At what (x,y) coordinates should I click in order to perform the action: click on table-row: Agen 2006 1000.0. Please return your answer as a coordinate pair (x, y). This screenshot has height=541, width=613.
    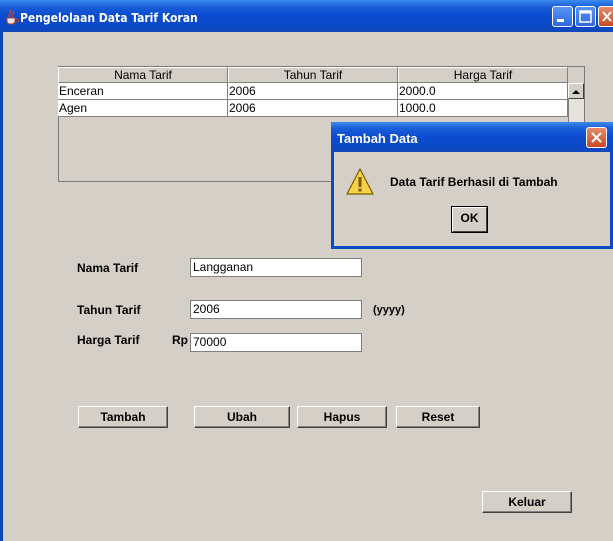
    Looking at the image, I should click on (313, 108).